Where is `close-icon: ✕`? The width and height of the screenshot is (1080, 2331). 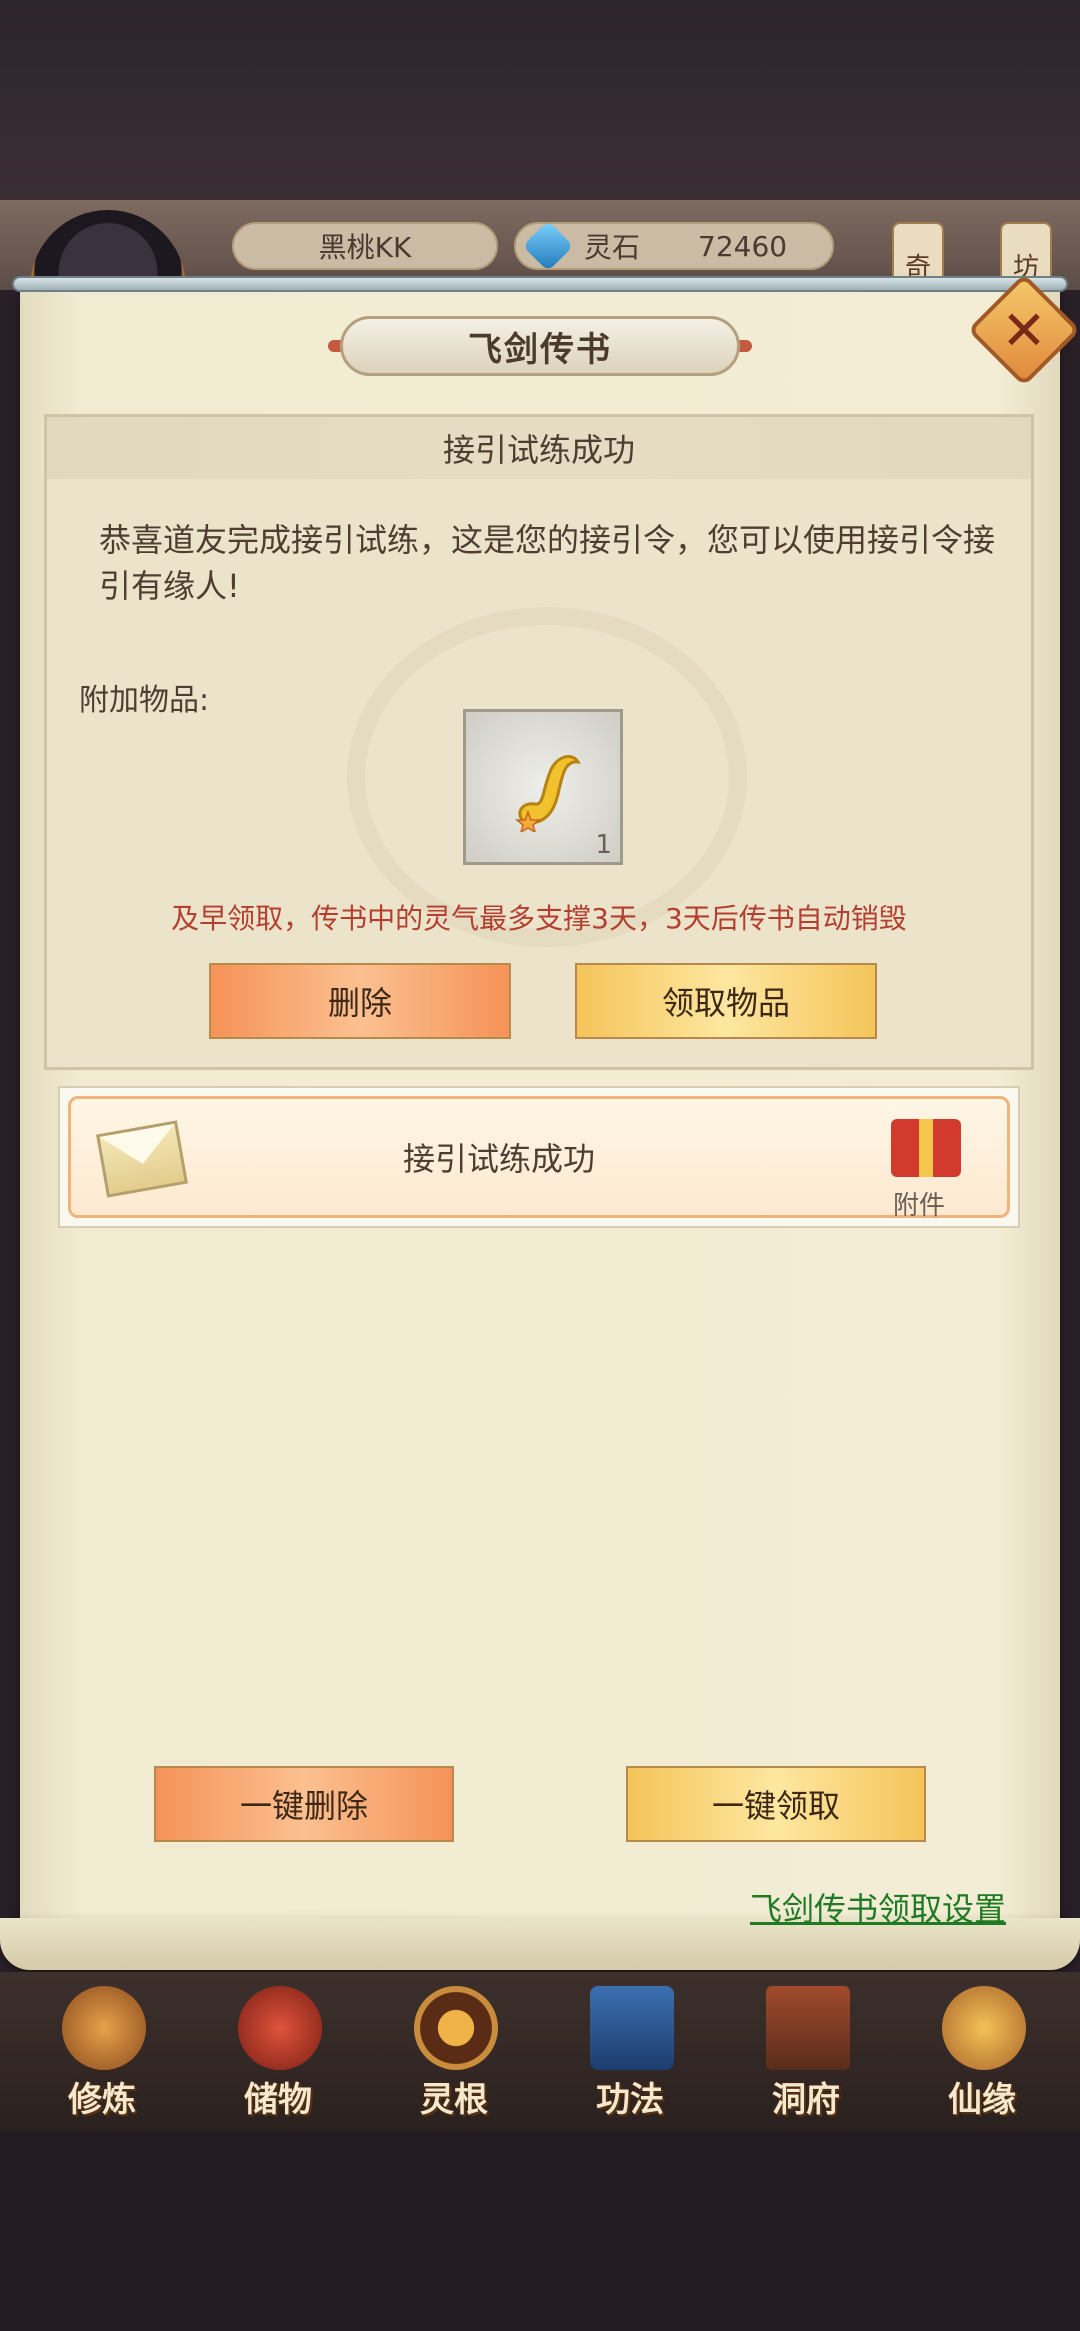
close-icon: ✕ is located at coordinates (1024, 330).